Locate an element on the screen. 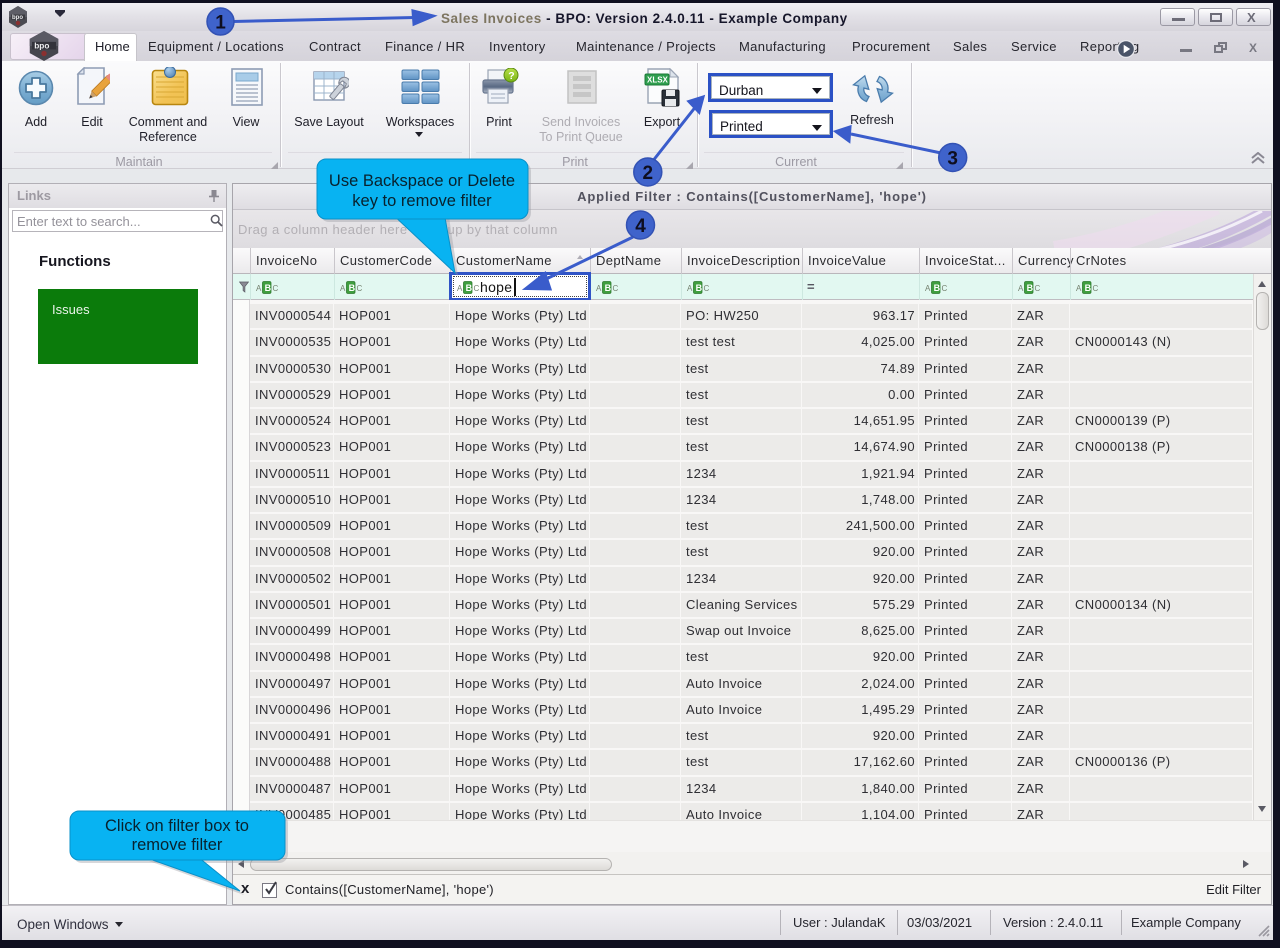 This screenshot has height=948, width=1280. svg-text: 3 is located at coordinates (952, 159).